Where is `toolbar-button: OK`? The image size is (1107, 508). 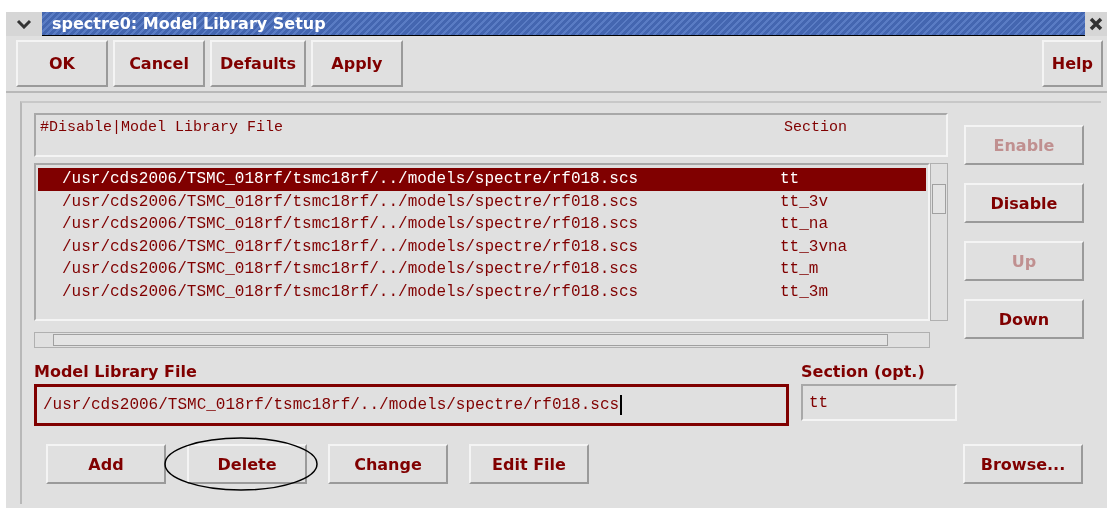
toolbar-button: OK is located at coordinates (62, 63).